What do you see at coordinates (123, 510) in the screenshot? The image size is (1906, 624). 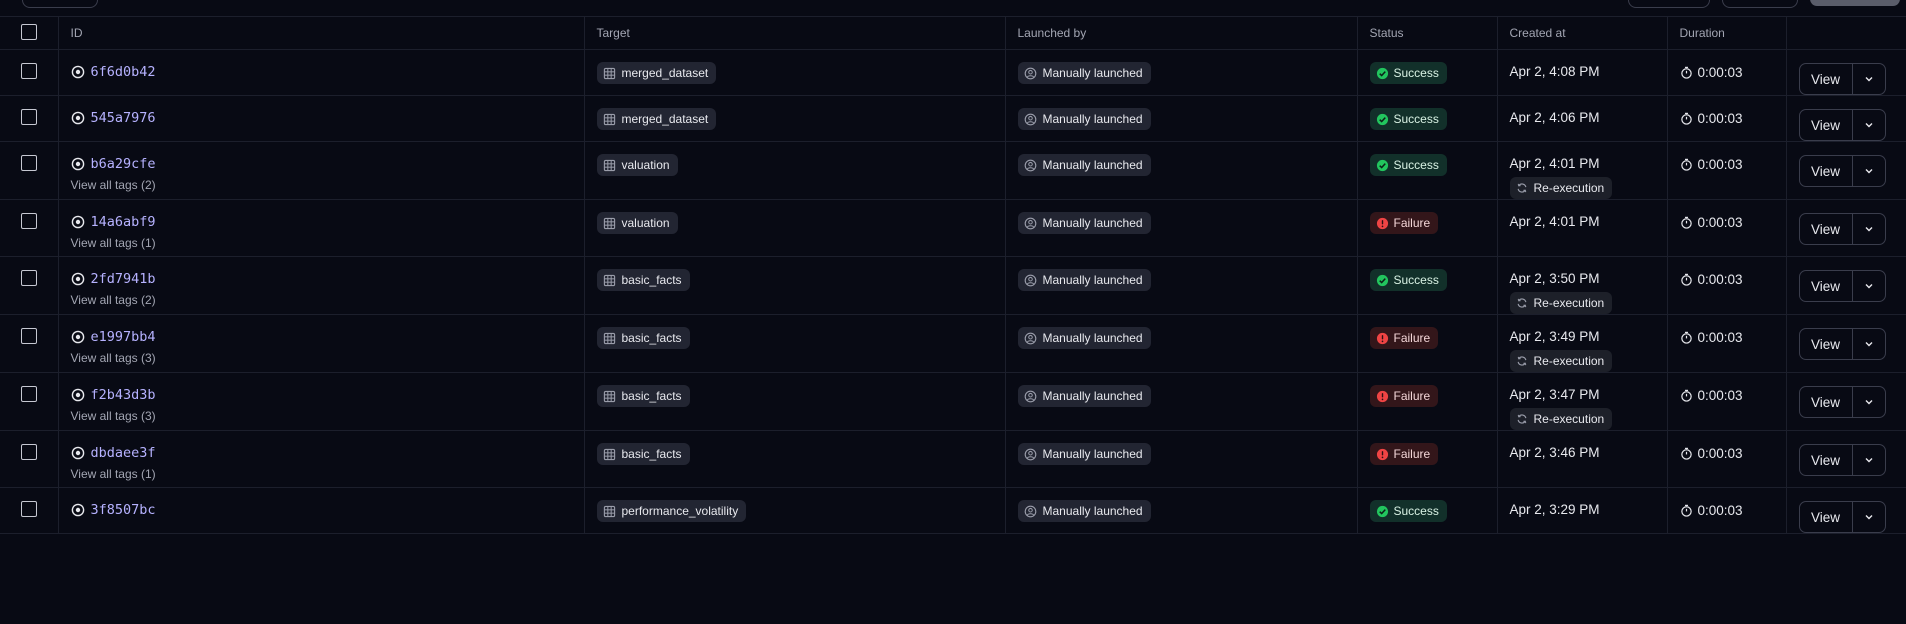 I see `run-id-link: 3f8507bc` at bounding box center [123, 510].